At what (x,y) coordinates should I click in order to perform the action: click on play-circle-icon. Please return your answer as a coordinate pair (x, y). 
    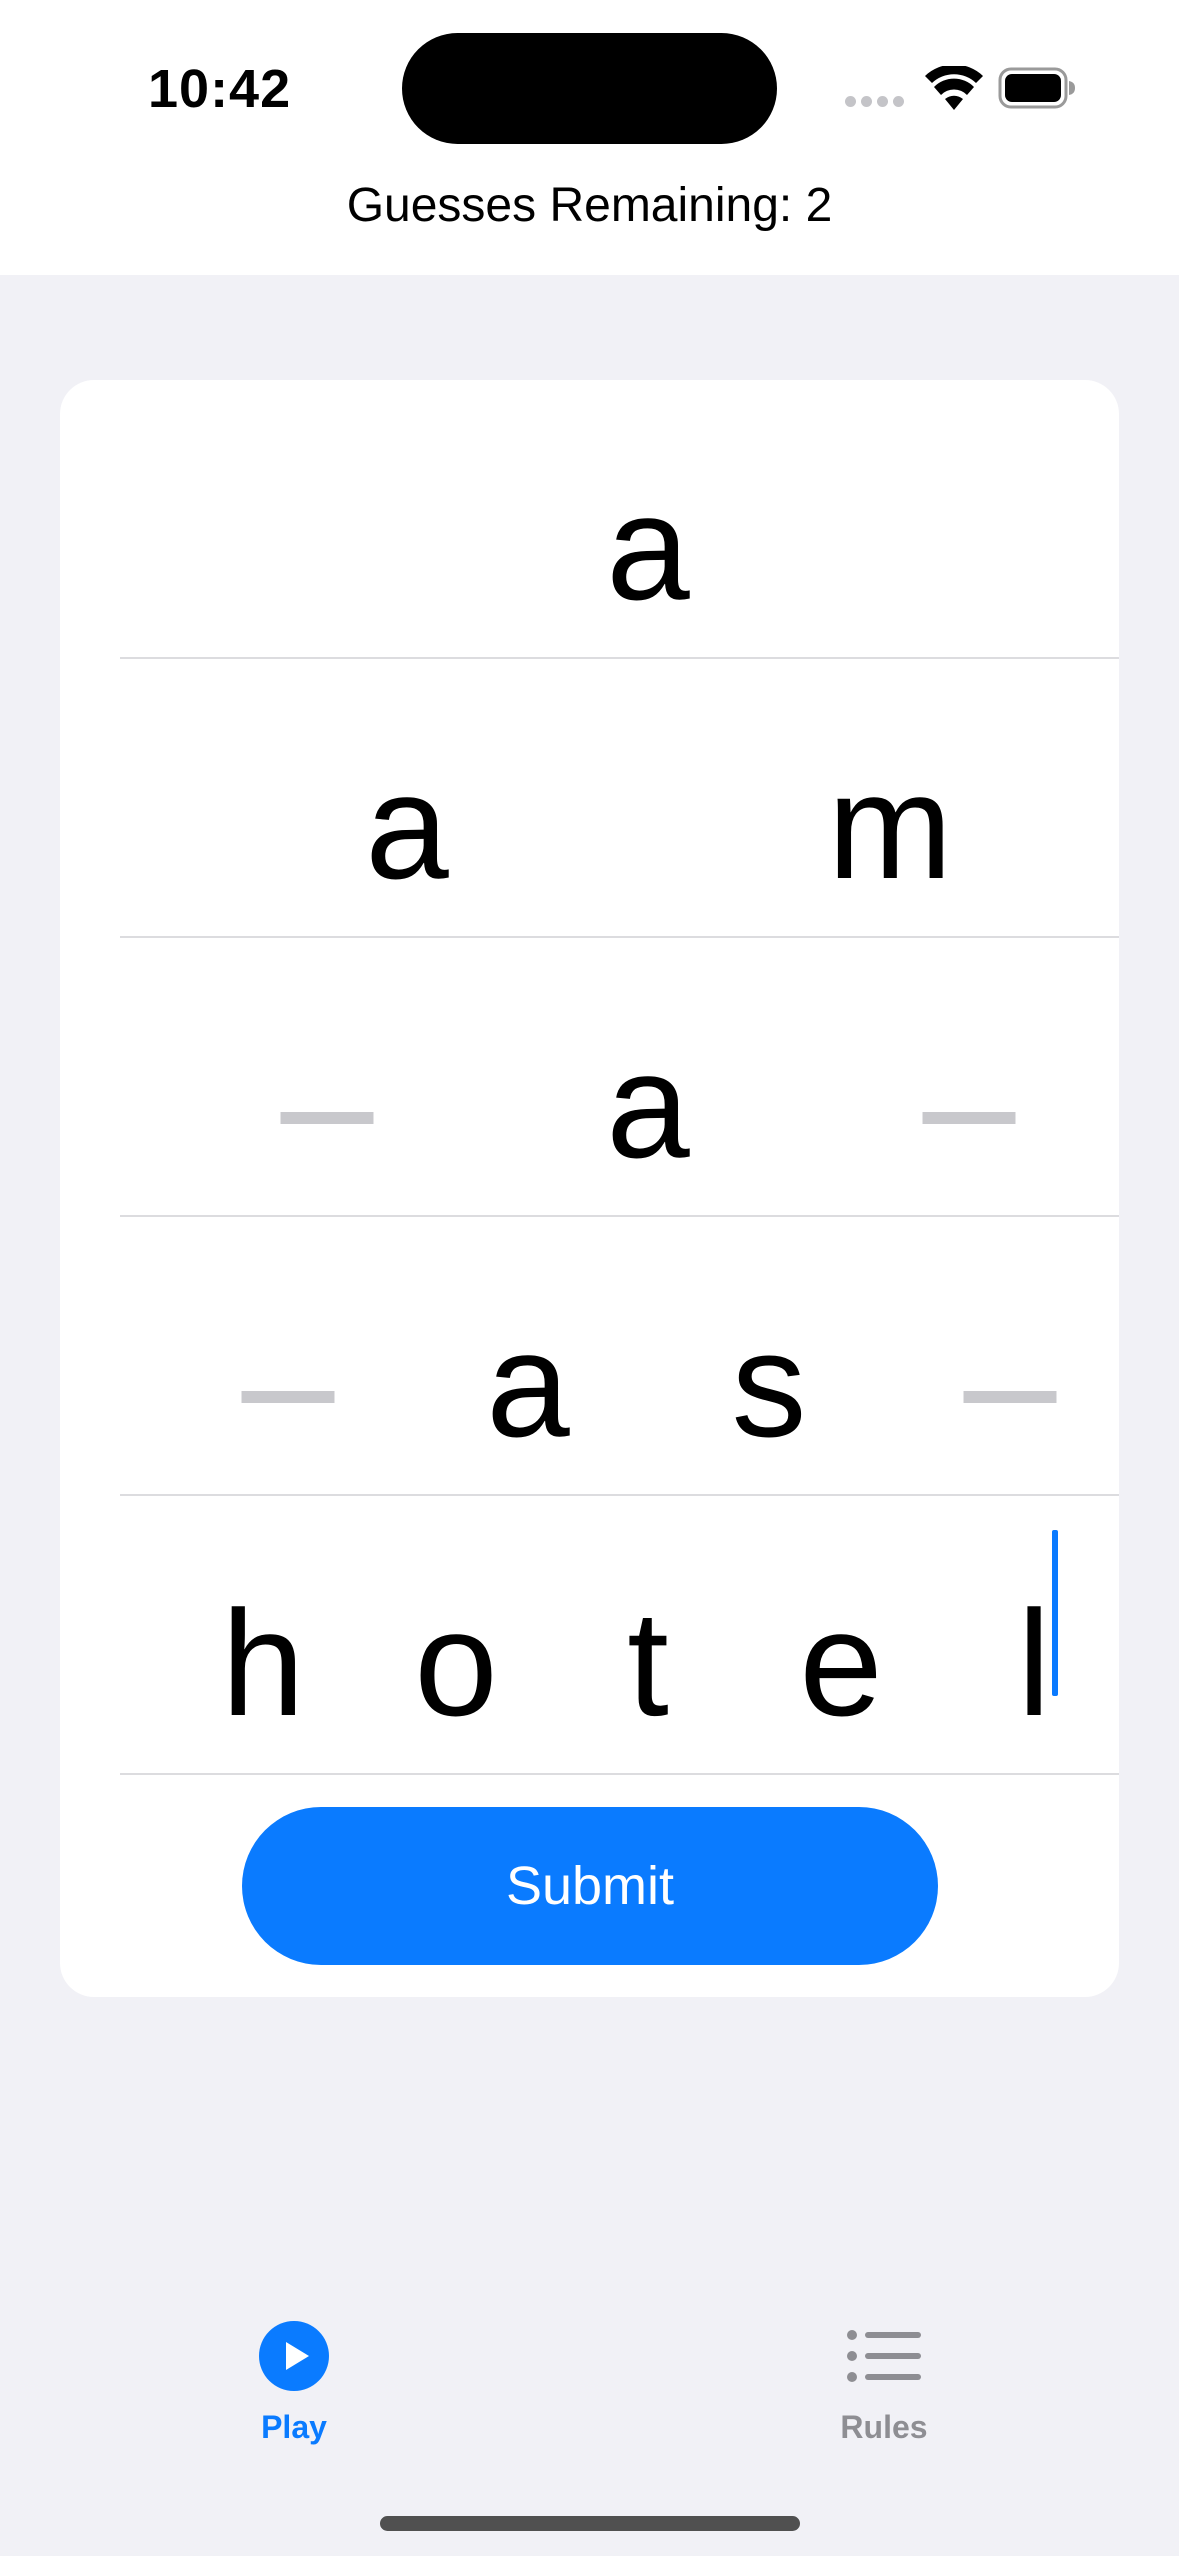
    Looking at the image, I should click on (294, 2356).